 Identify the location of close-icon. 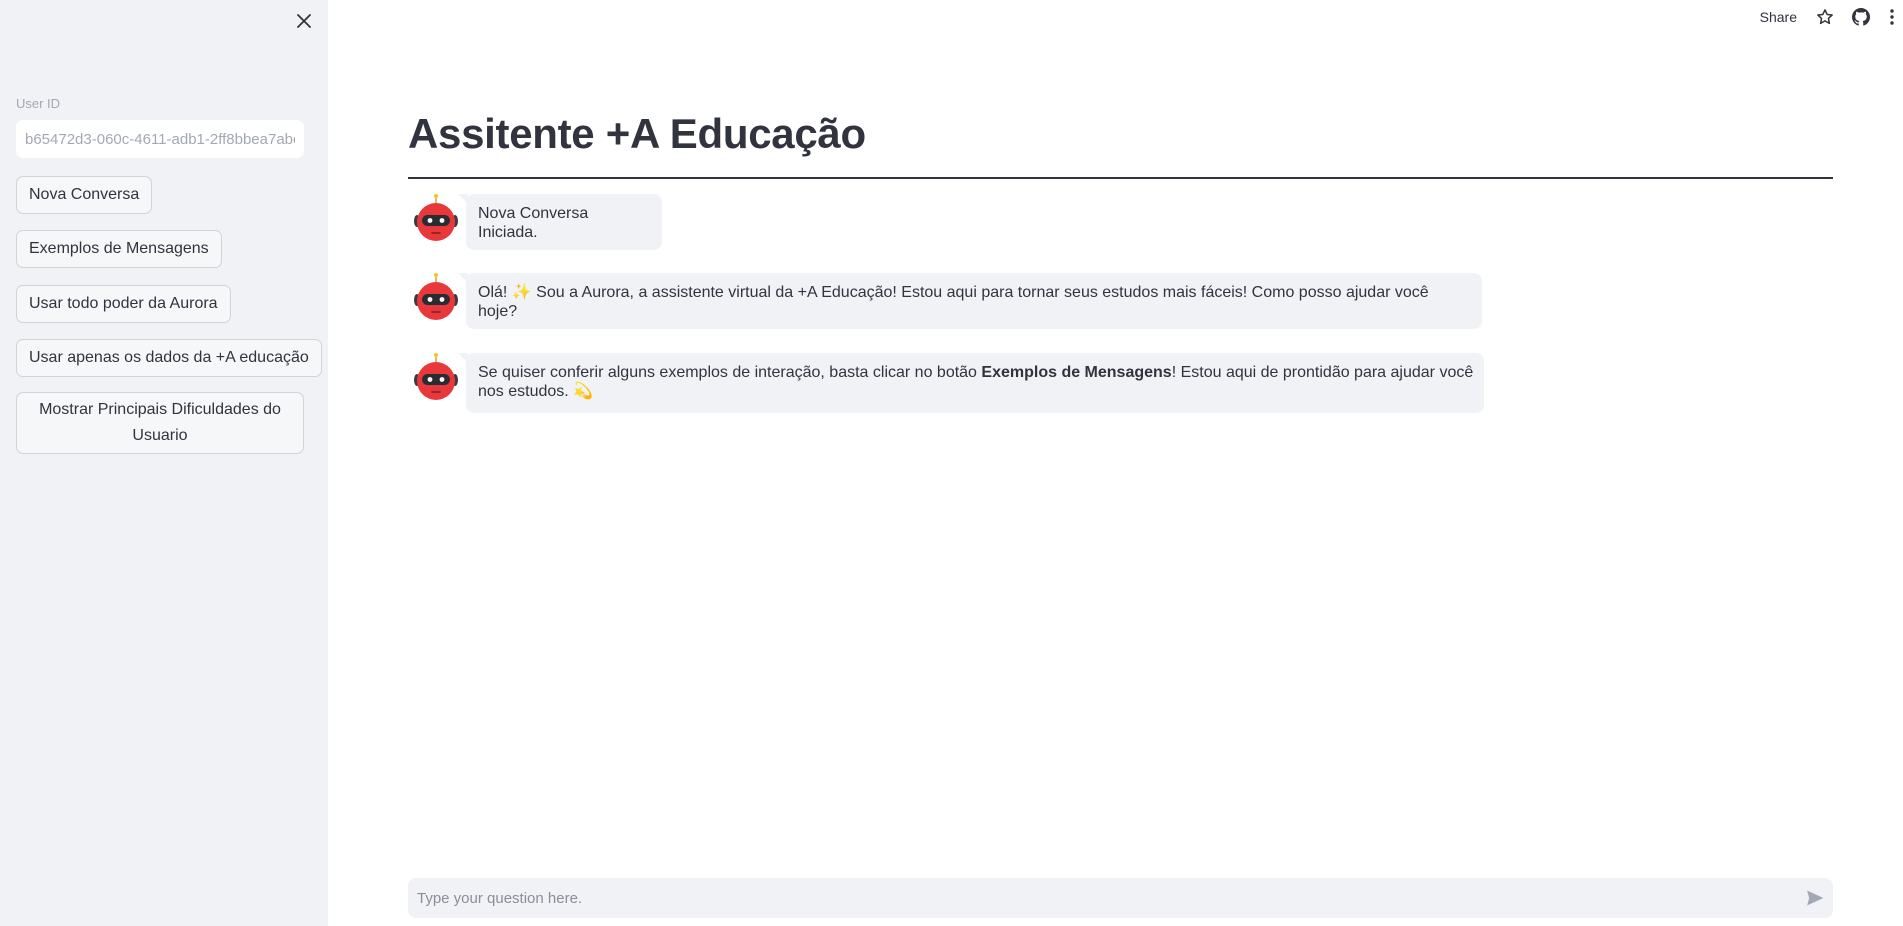
(304, 21).